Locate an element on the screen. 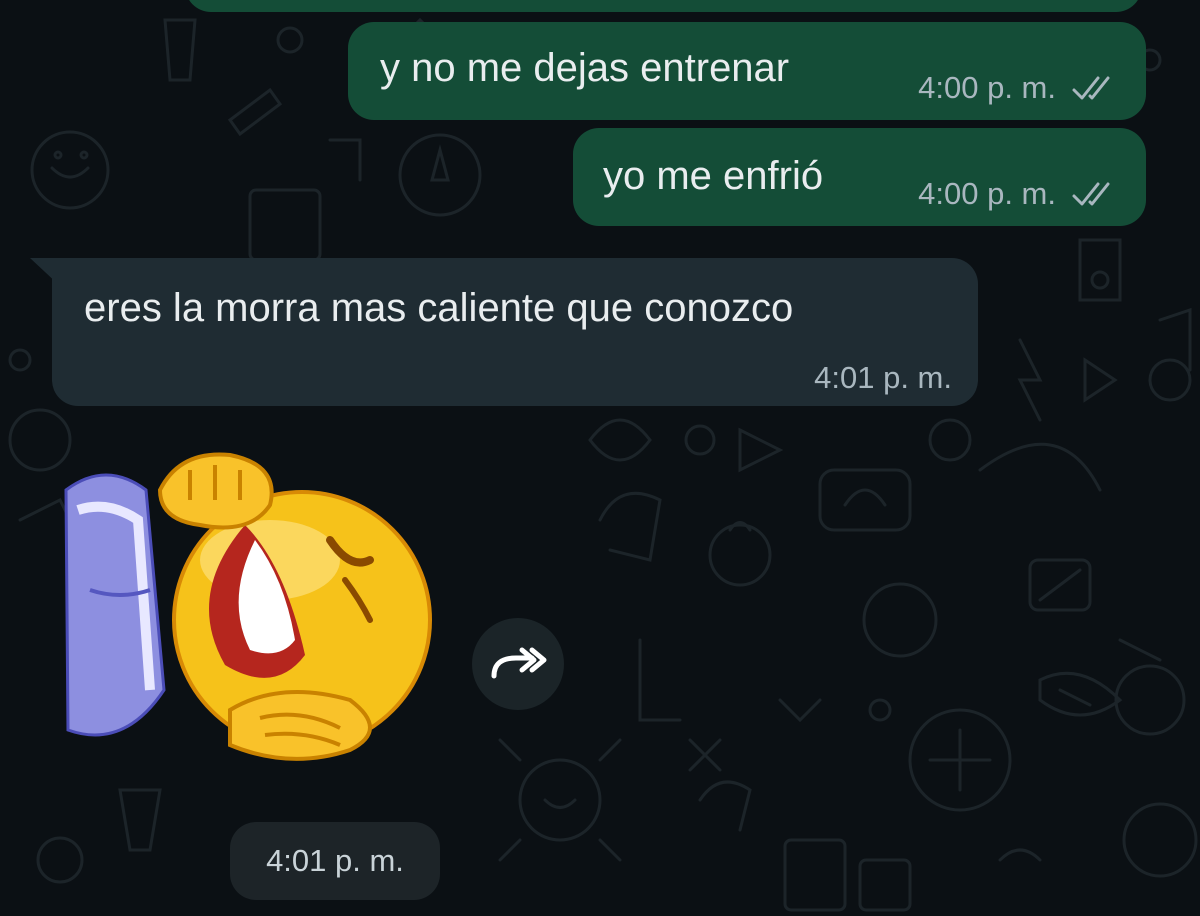 The height and width of the screenshot is (916, 1200). forward-icon is located at coordinates (519, 663).